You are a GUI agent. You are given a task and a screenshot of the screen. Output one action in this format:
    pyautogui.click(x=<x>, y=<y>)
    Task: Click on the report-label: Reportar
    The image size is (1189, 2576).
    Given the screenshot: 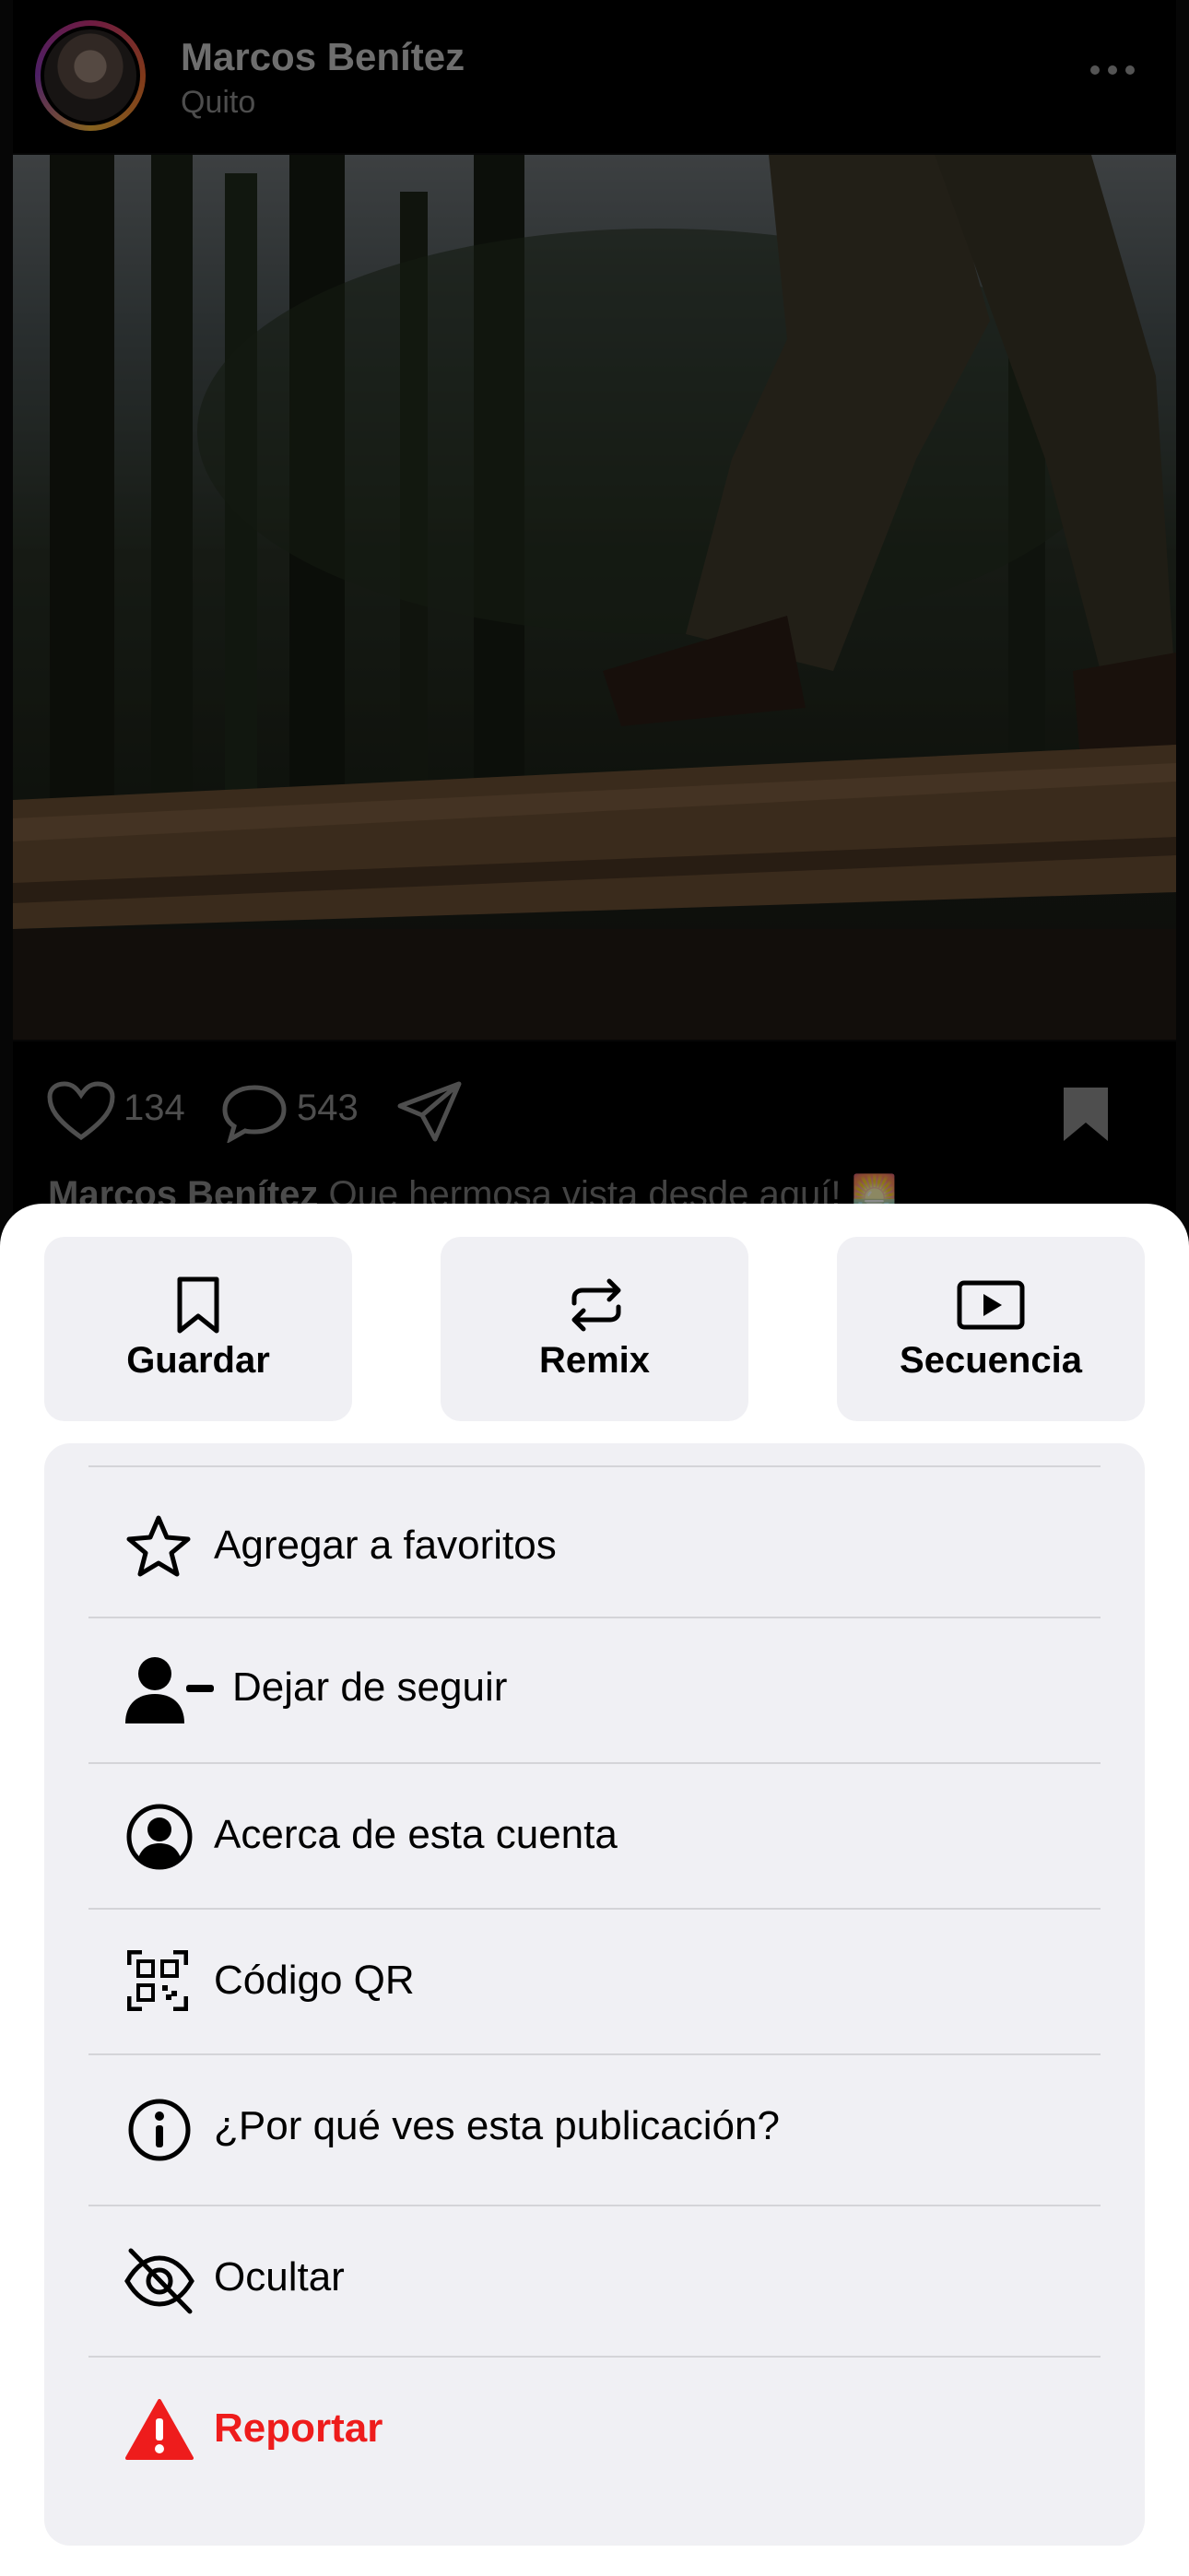 What is the action you would take?
    pyautogui.click(x=298, y=2428)
    